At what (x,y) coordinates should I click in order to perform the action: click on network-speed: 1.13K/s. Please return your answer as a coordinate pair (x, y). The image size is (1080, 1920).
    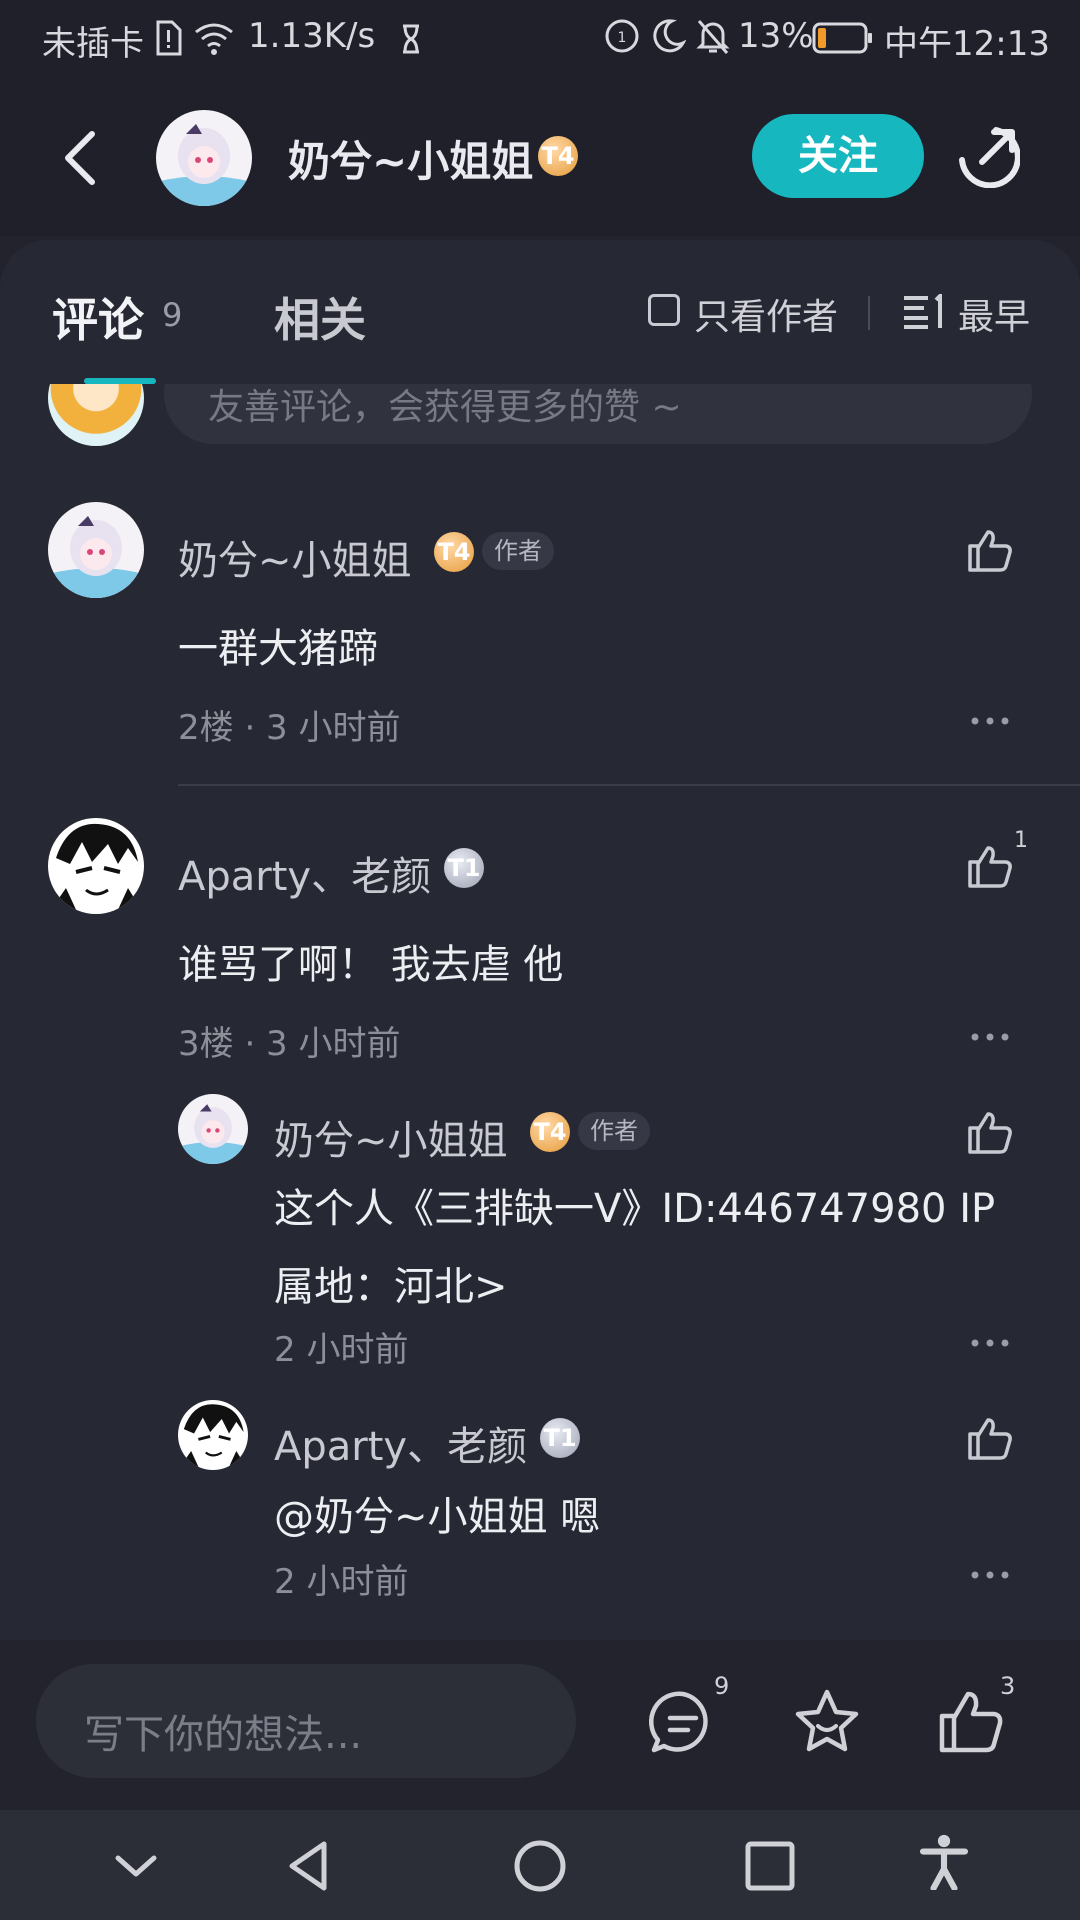
    Looking at the image, I should click on (312, 36).